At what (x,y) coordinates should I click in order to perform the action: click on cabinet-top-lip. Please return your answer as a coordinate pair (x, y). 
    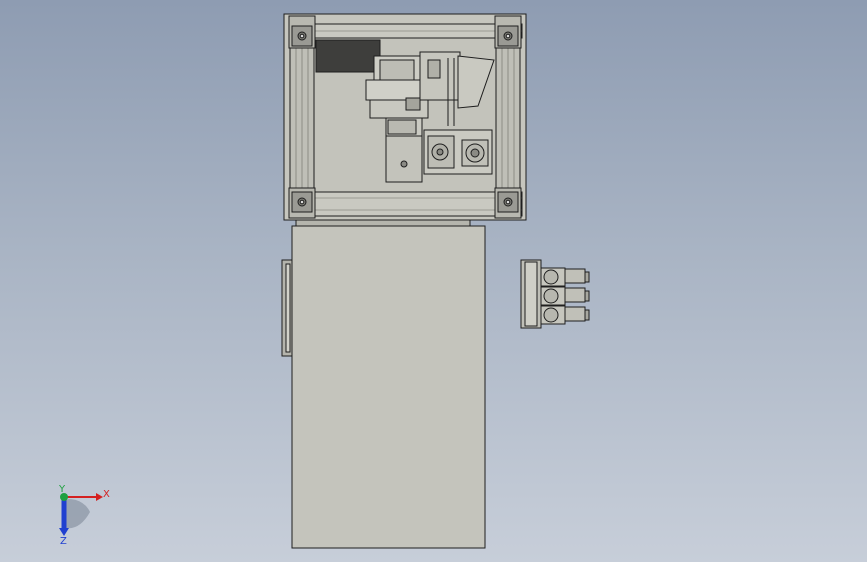
    Looking at the image, I should click on (383, 223).